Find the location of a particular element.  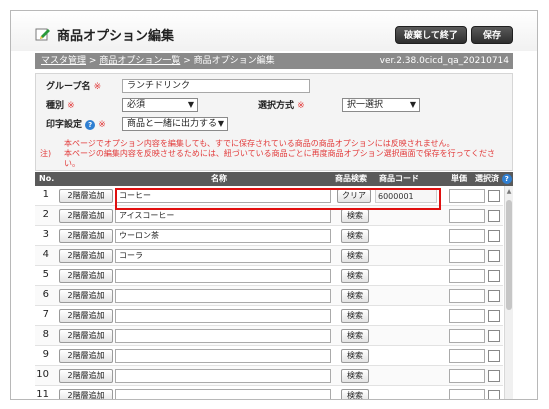

scrollbar-thumb is located at coordinates (509, 255).